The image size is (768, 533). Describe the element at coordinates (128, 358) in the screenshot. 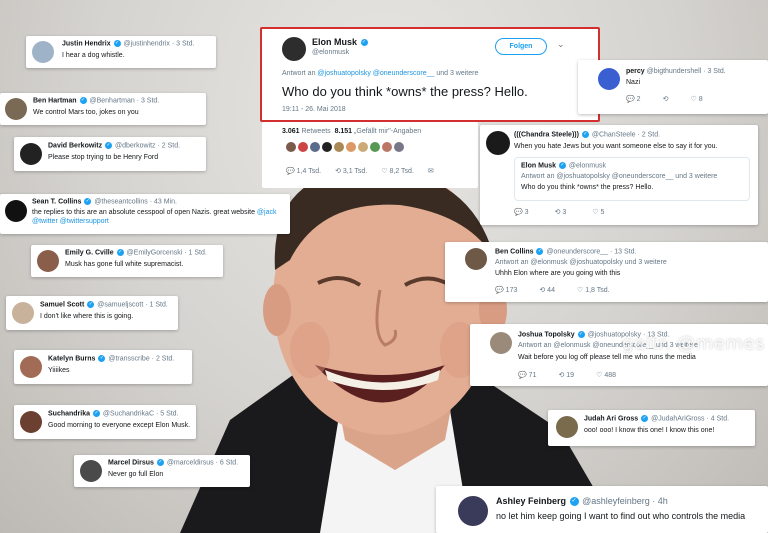

I see `author-handle: @transscribe` at that location.